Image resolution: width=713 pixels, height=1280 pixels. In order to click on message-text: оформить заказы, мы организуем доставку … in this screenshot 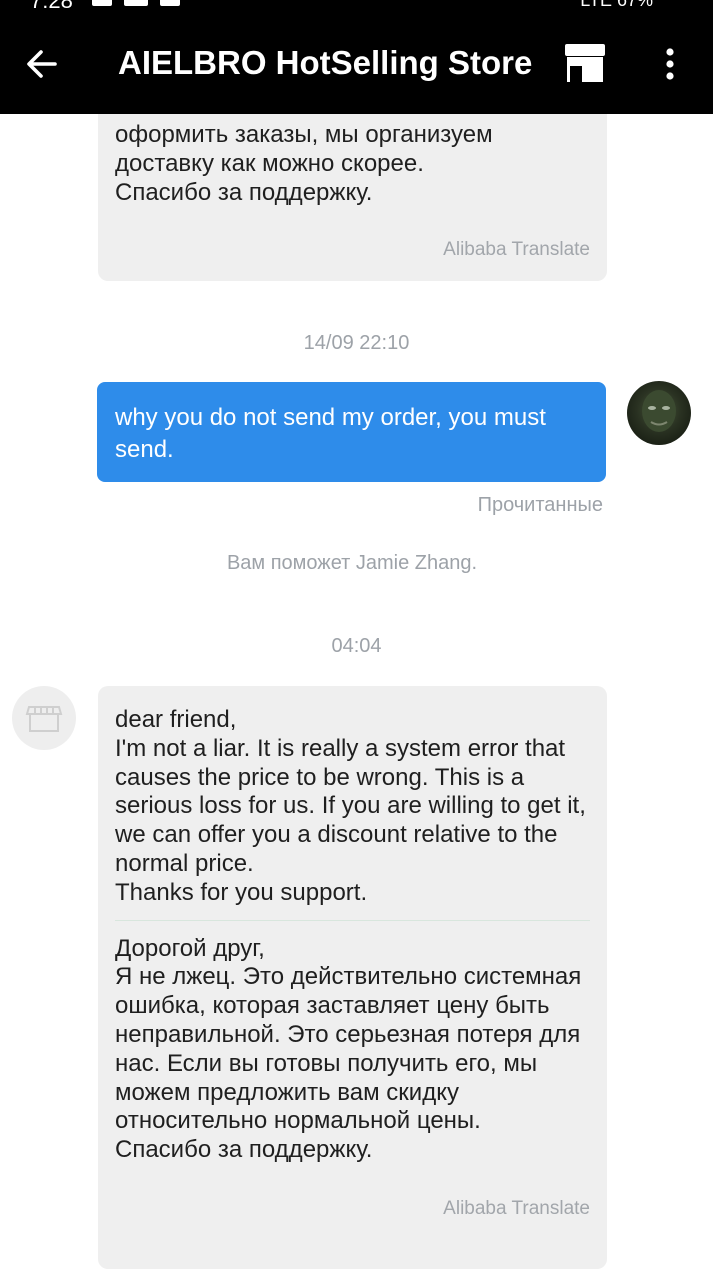, I will do `click(304, 163)`.